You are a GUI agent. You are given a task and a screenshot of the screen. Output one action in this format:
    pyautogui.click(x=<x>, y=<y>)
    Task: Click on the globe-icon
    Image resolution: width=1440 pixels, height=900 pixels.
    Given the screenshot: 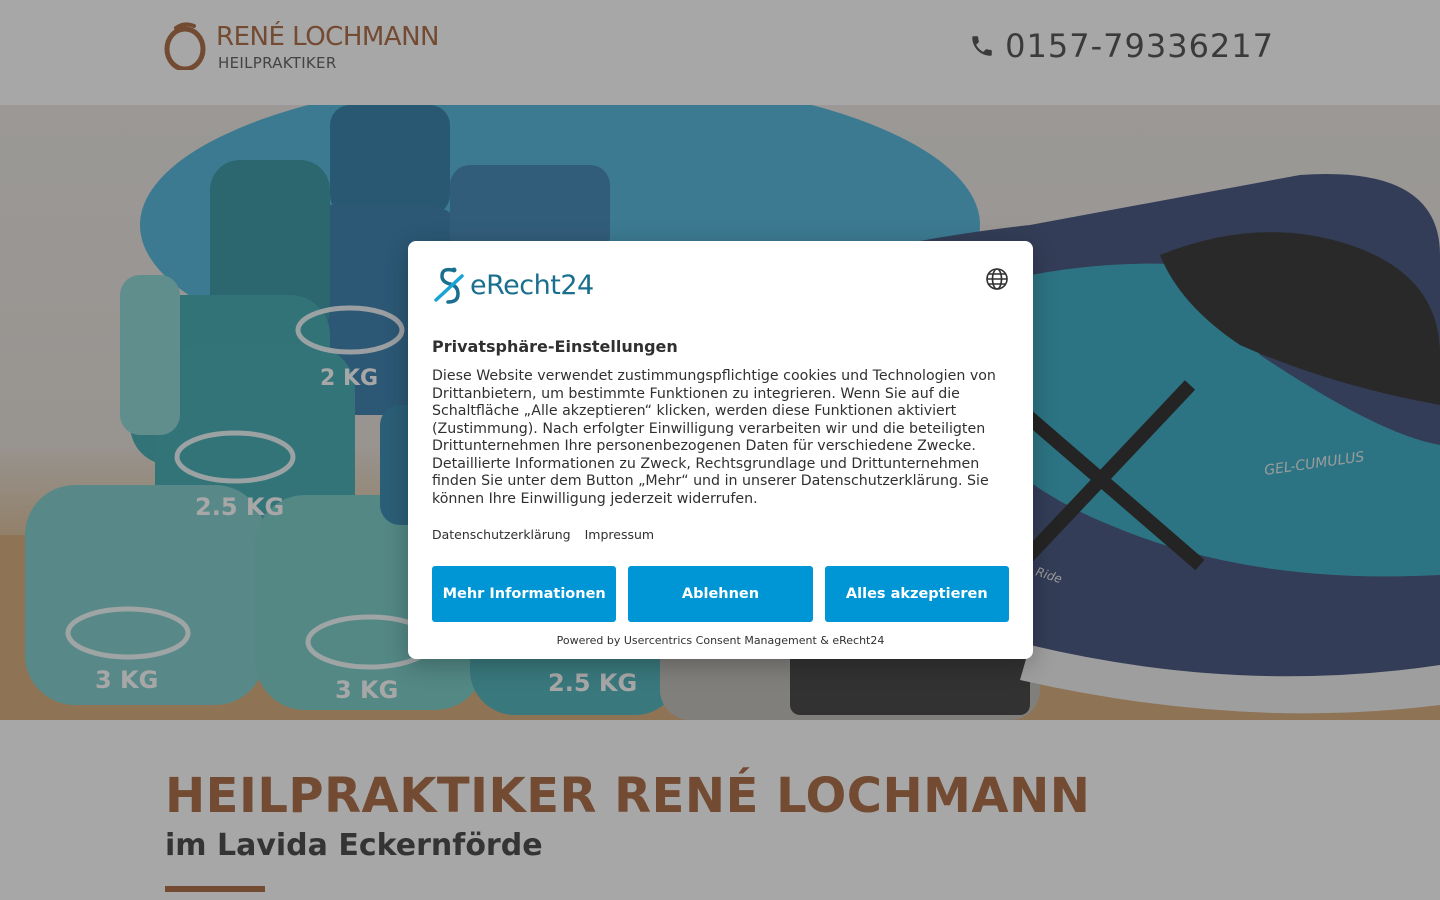 What is the action you would take?
    pyautogui.click(x=997, y=279)
    